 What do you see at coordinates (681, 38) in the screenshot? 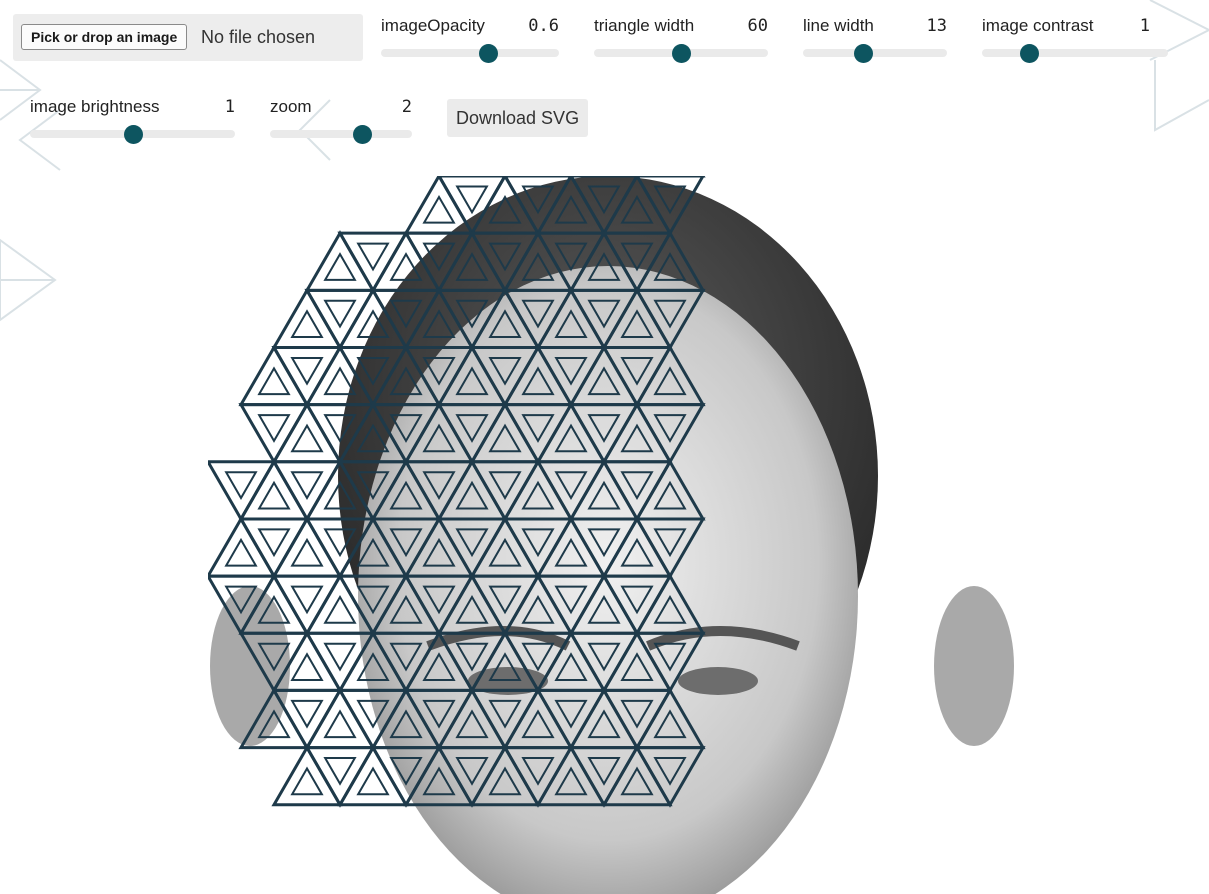
I see `slider-triangle-width: triangle width 60` at bounding box center [681, 38].